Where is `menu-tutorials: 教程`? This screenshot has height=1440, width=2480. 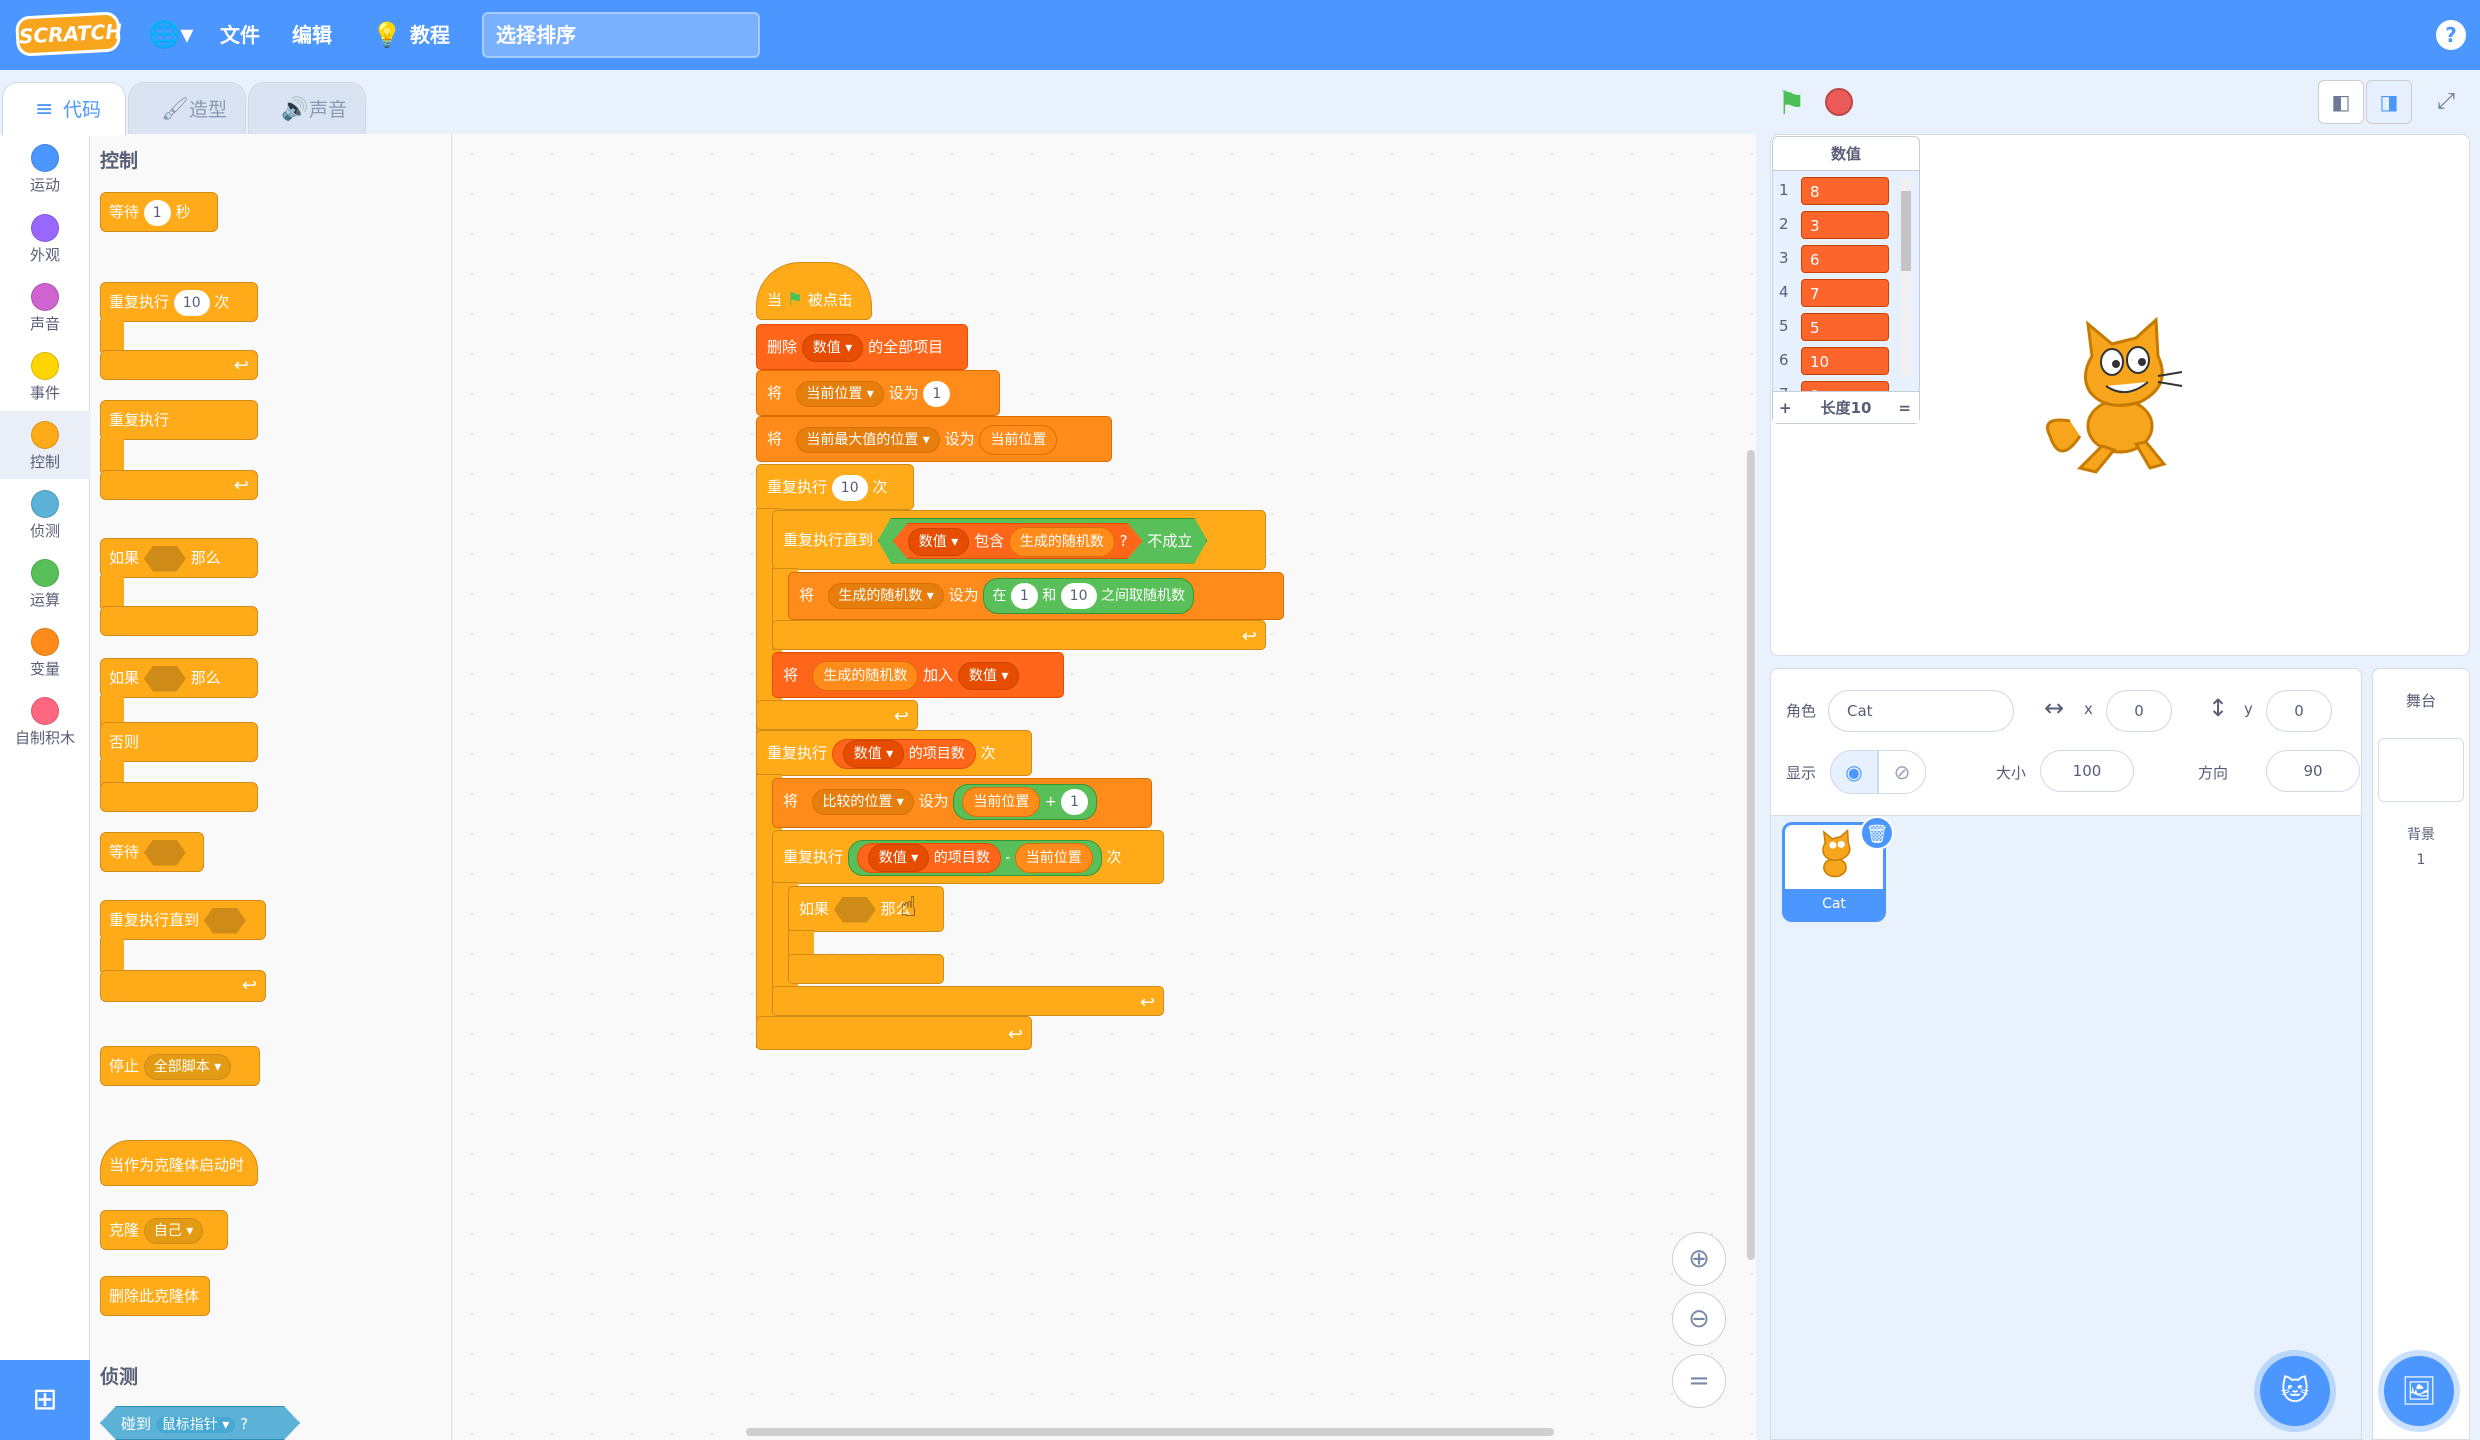
menu-tutorials: 教程 is located at coordinates (430, 35).